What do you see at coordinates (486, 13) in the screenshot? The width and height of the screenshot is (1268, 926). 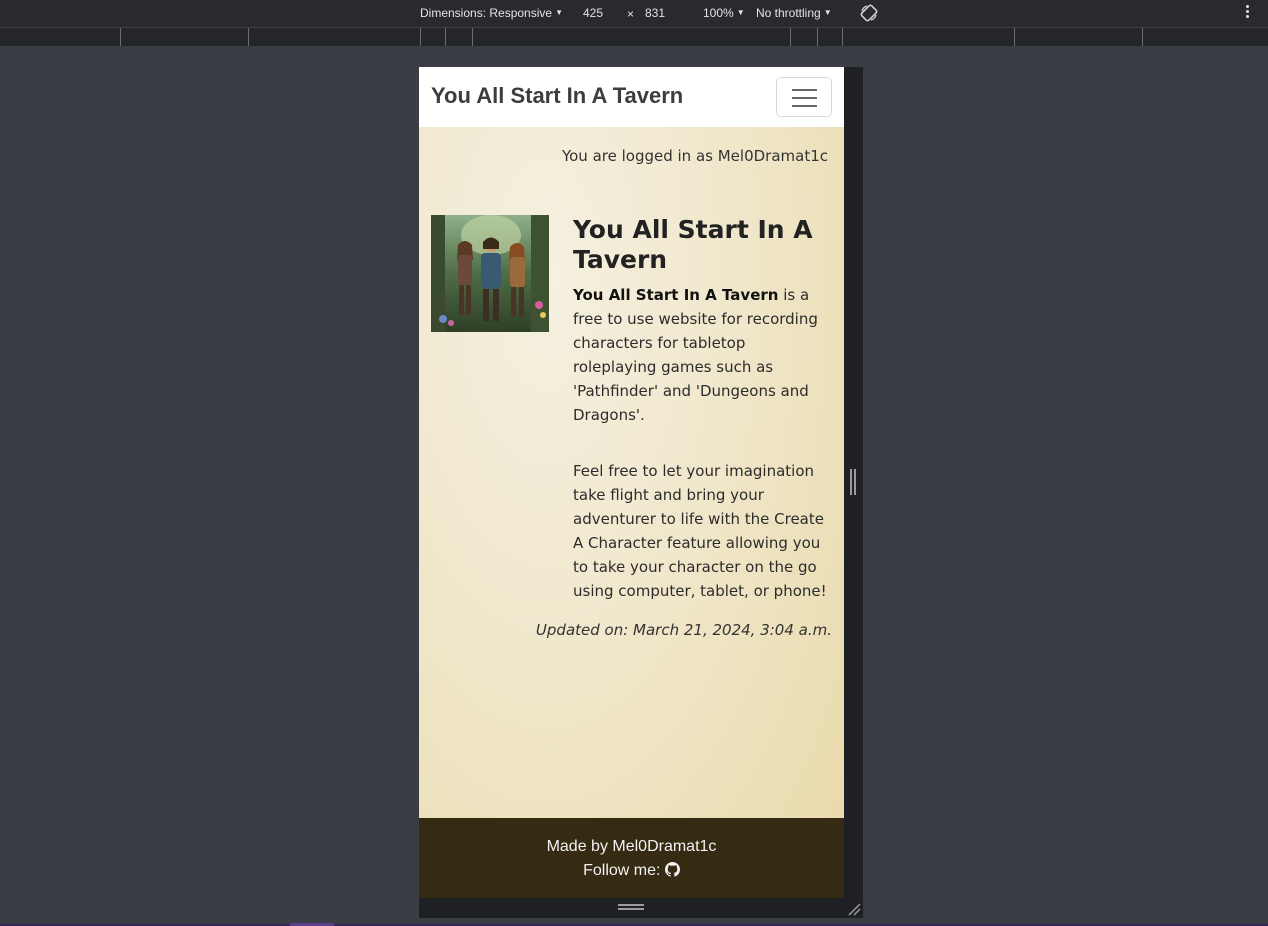 I see `dimensions-label: Dimensions: Responsive` at bounding box center [486, 13].